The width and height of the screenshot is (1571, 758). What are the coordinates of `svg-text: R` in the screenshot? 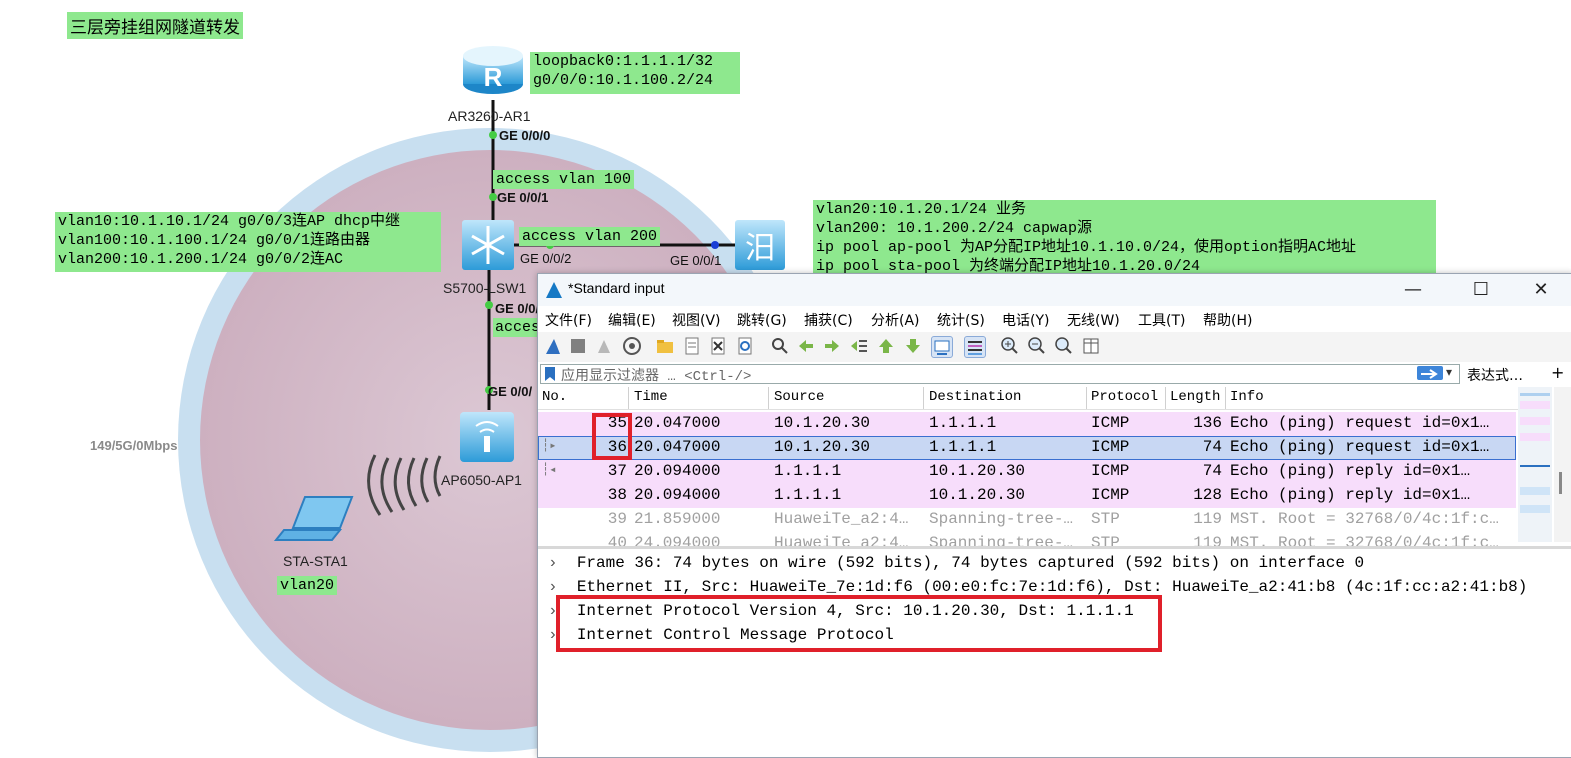 It's located at (493, 77).